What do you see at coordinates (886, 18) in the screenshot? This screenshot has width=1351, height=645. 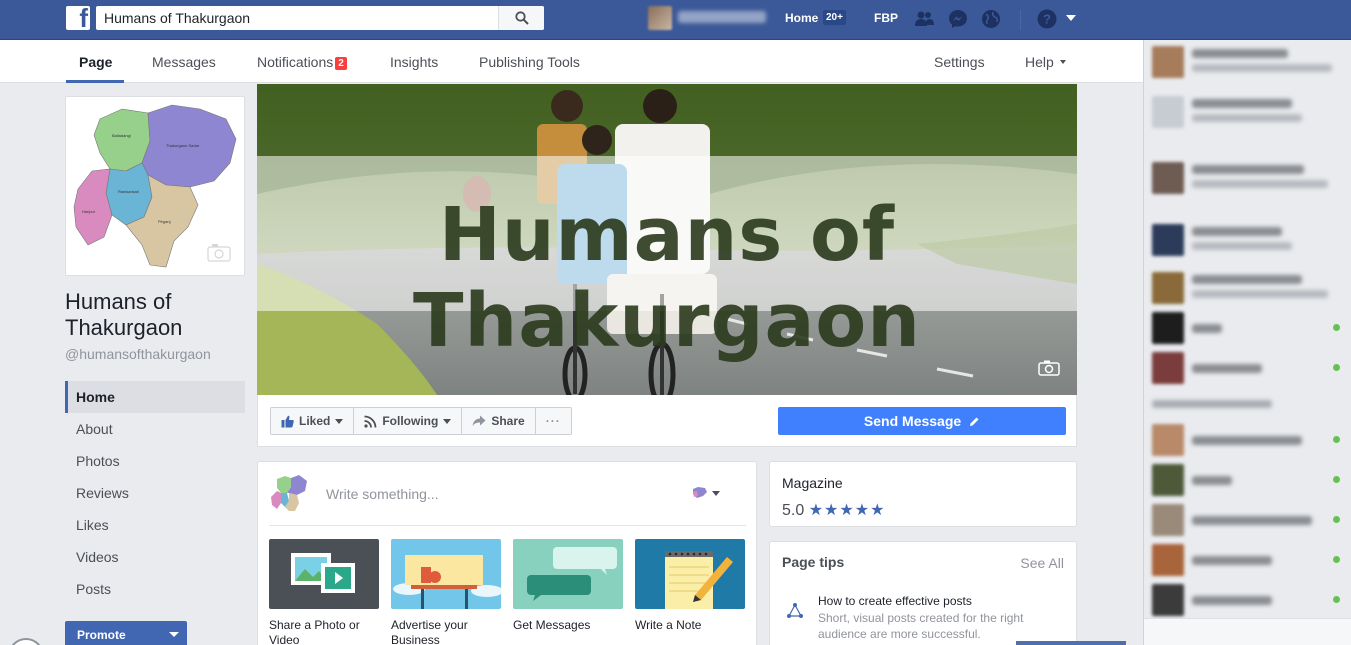 I see `fbp-link: FBP` at bounding box center [886, 18].